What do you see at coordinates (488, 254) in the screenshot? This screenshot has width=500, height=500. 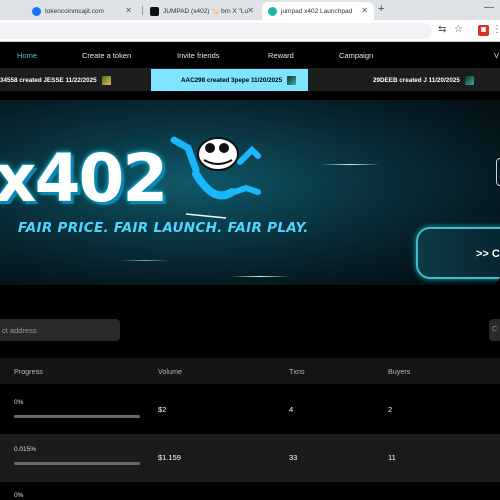 I see `hero-cta-label: >> C` at bounding box center [488, 254].